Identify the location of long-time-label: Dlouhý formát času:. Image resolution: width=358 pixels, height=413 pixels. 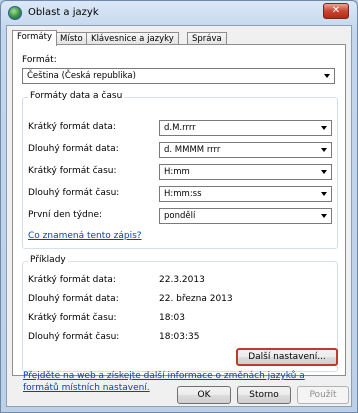
(74, 193).